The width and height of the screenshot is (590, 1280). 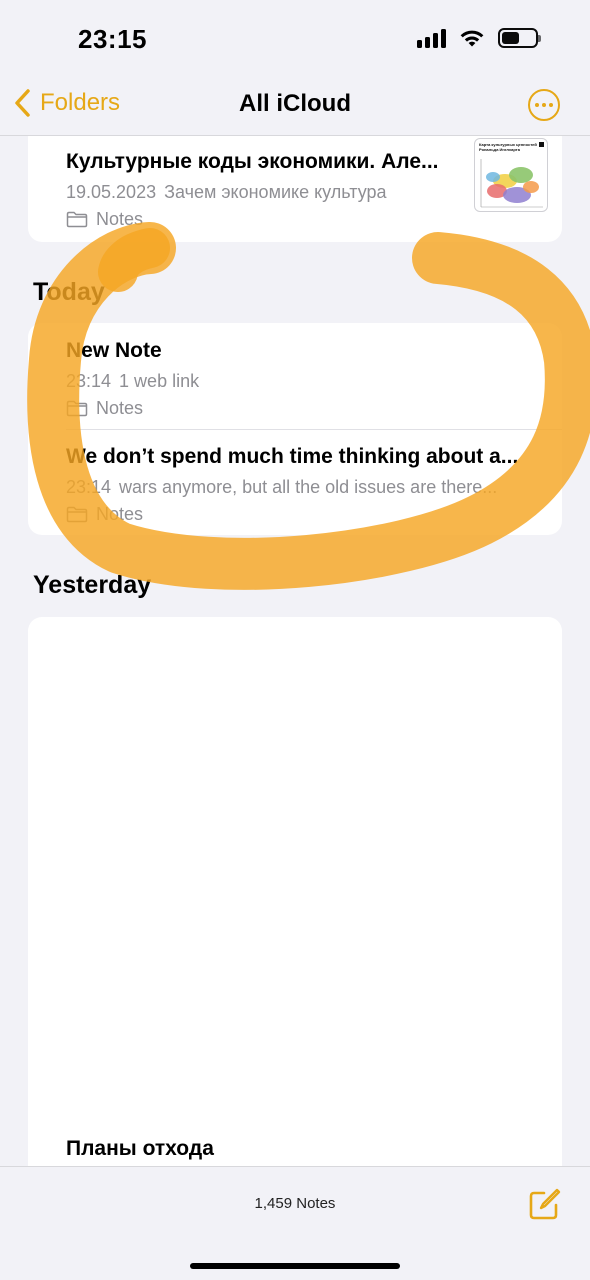 What do you see at coordinates (472, 38) in the screenshot?
I see `wifi-icon` at bounding box center [472, 38].